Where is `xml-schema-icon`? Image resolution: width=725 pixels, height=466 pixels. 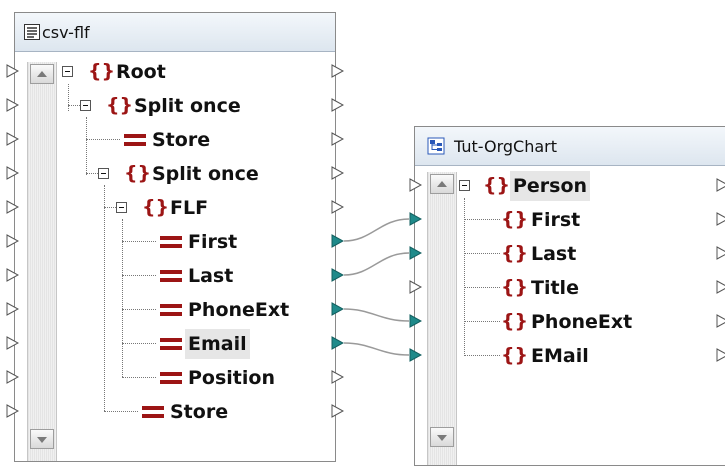
xml-schema-icon is located at coordinates (436, 146).